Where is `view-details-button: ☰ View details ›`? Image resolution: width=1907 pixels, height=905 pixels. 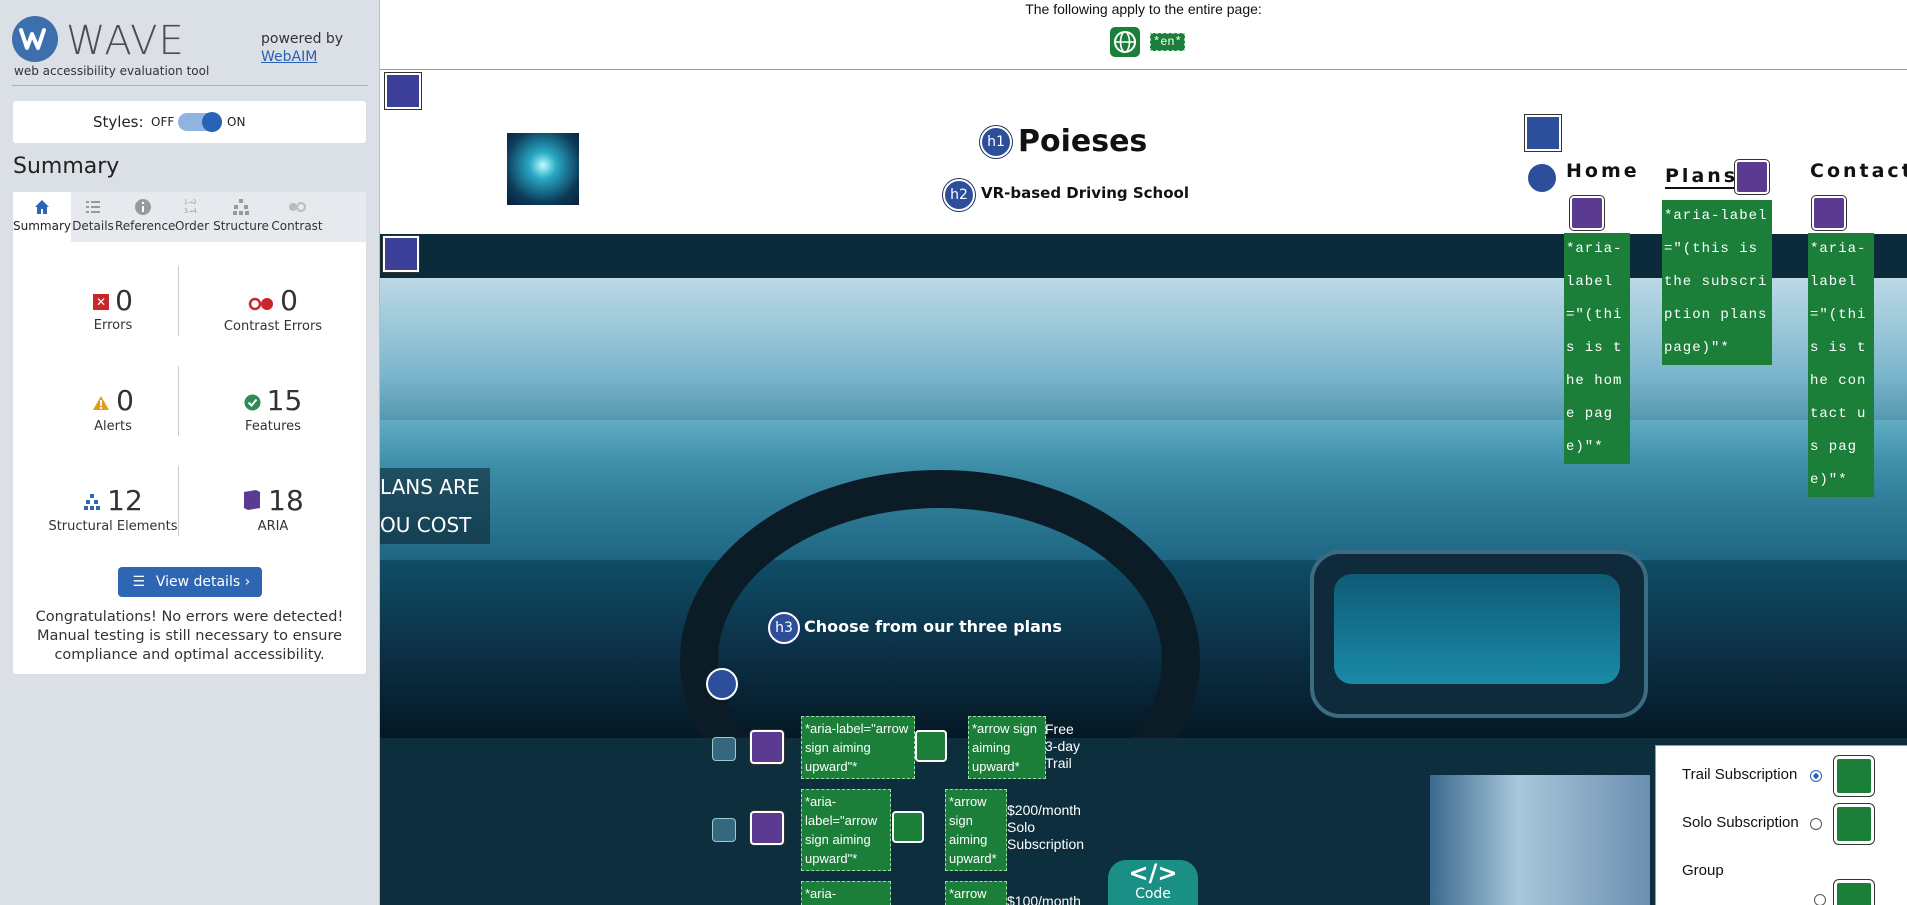
view-details-button: ☰ View details › is located at coordinates (190, 582).